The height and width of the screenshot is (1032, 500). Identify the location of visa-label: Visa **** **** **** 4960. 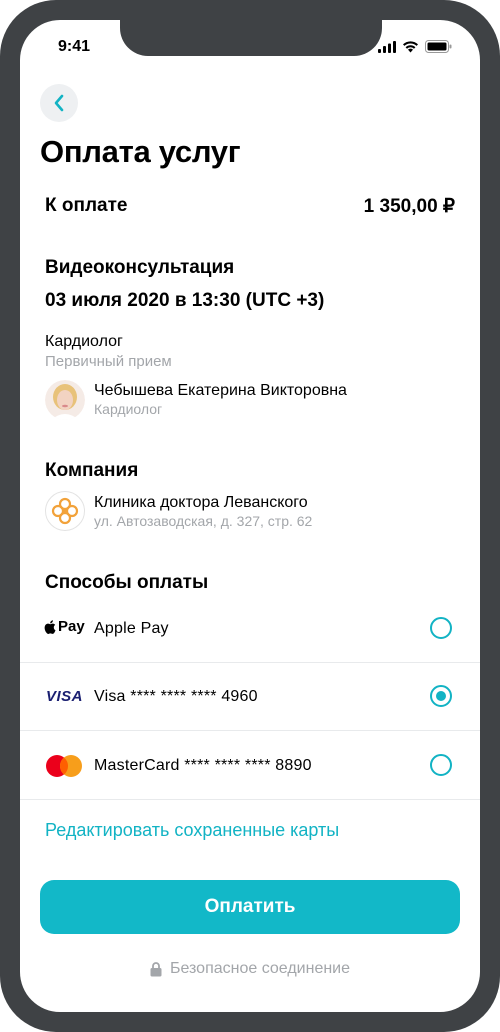
(176, 696).